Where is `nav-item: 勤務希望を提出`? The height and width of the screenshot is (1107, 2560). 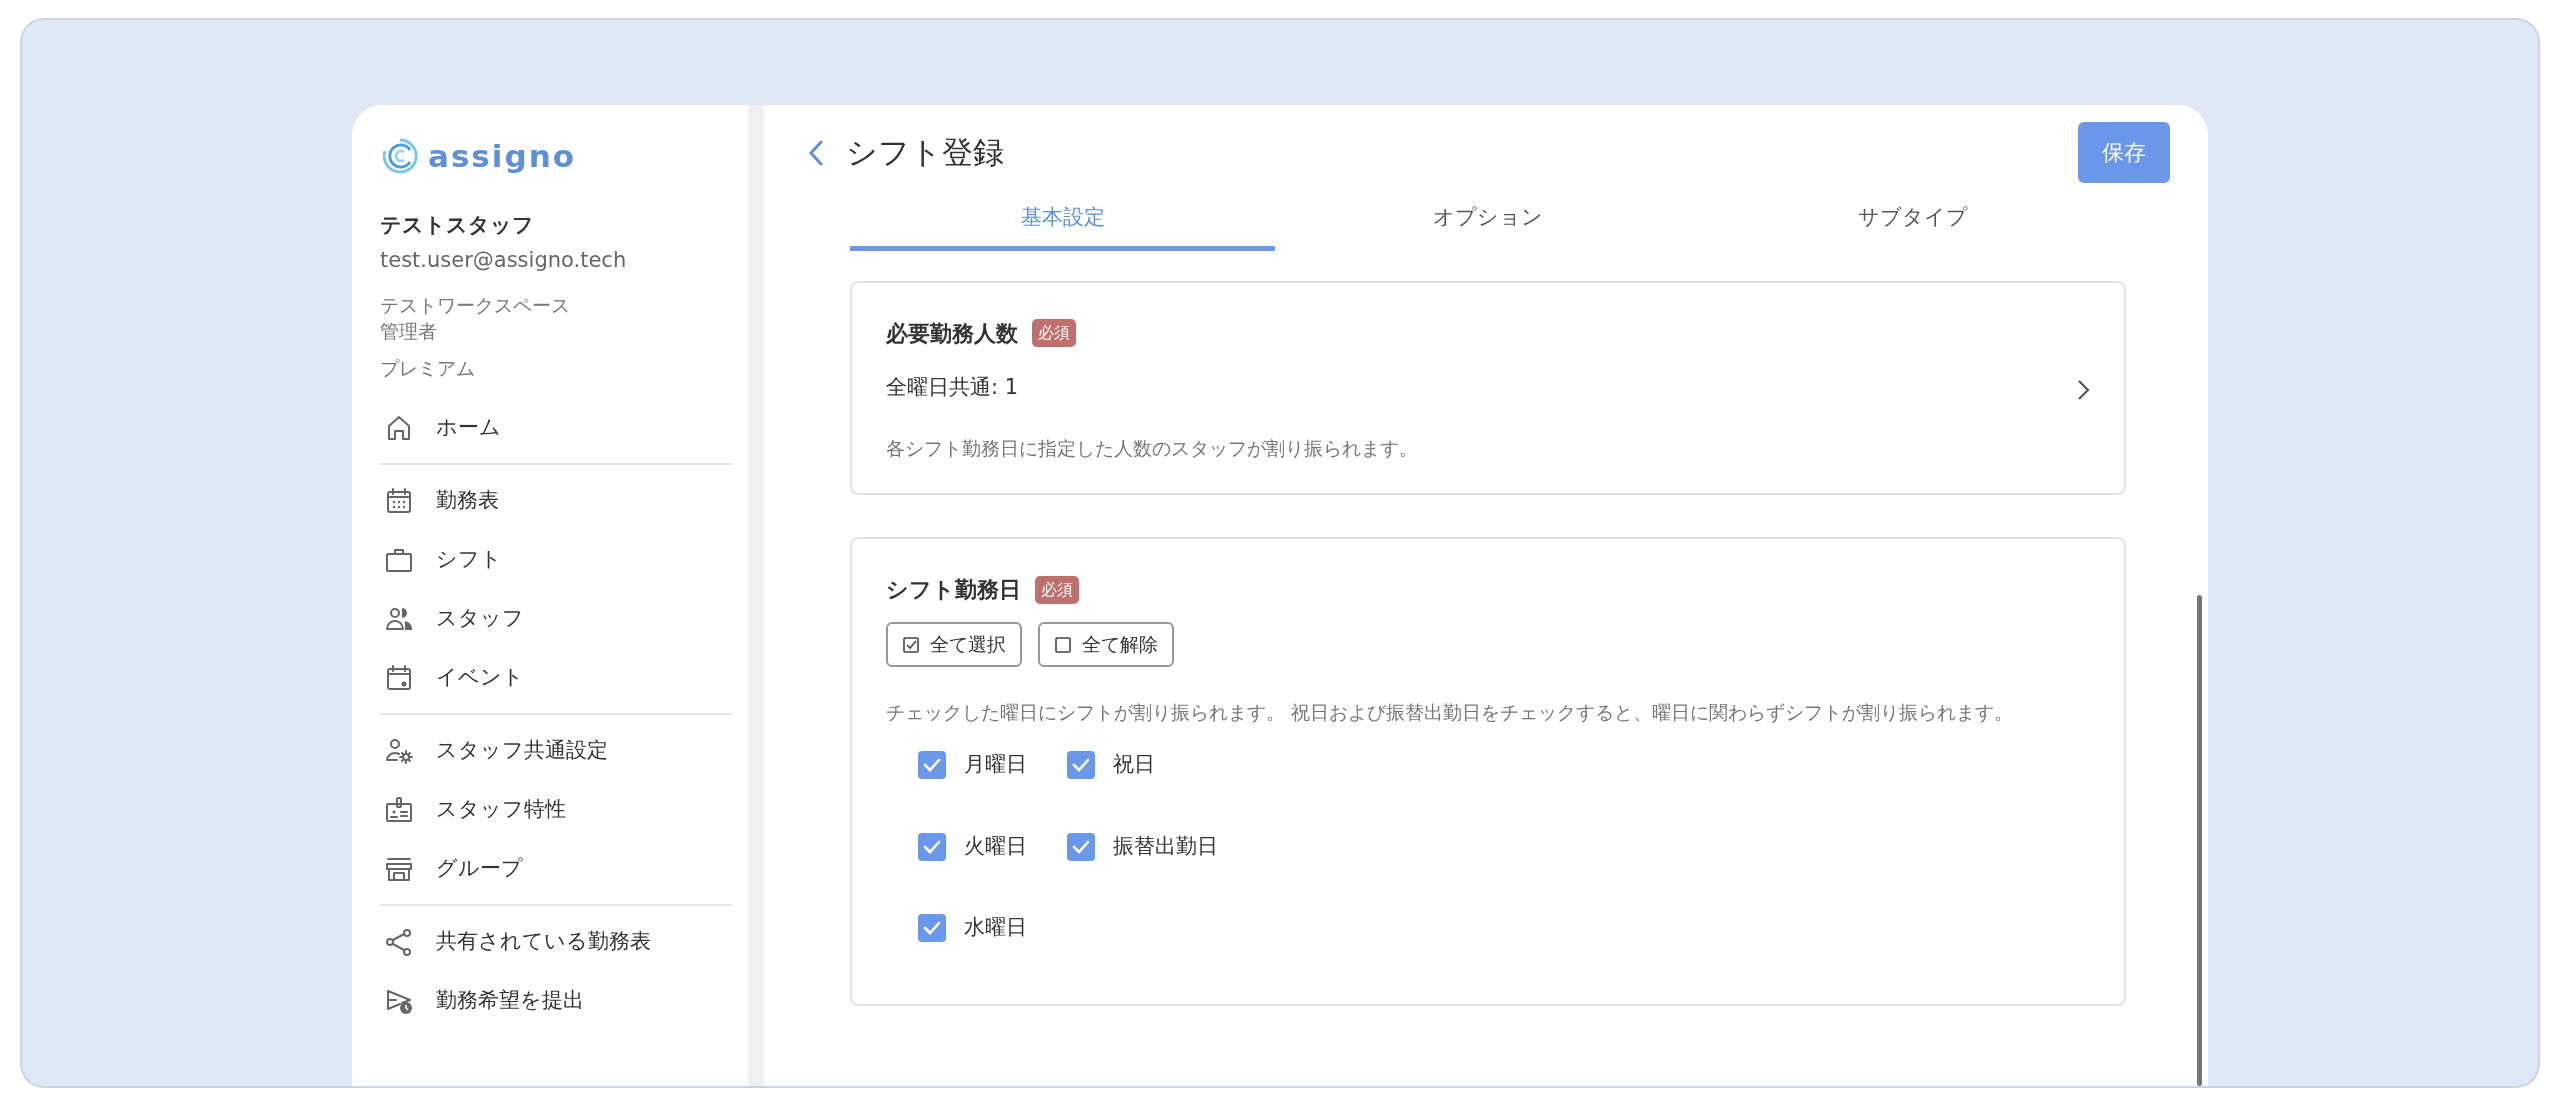 nav-item: 勤務希望を提出 is located at coordinates (556, 1001).